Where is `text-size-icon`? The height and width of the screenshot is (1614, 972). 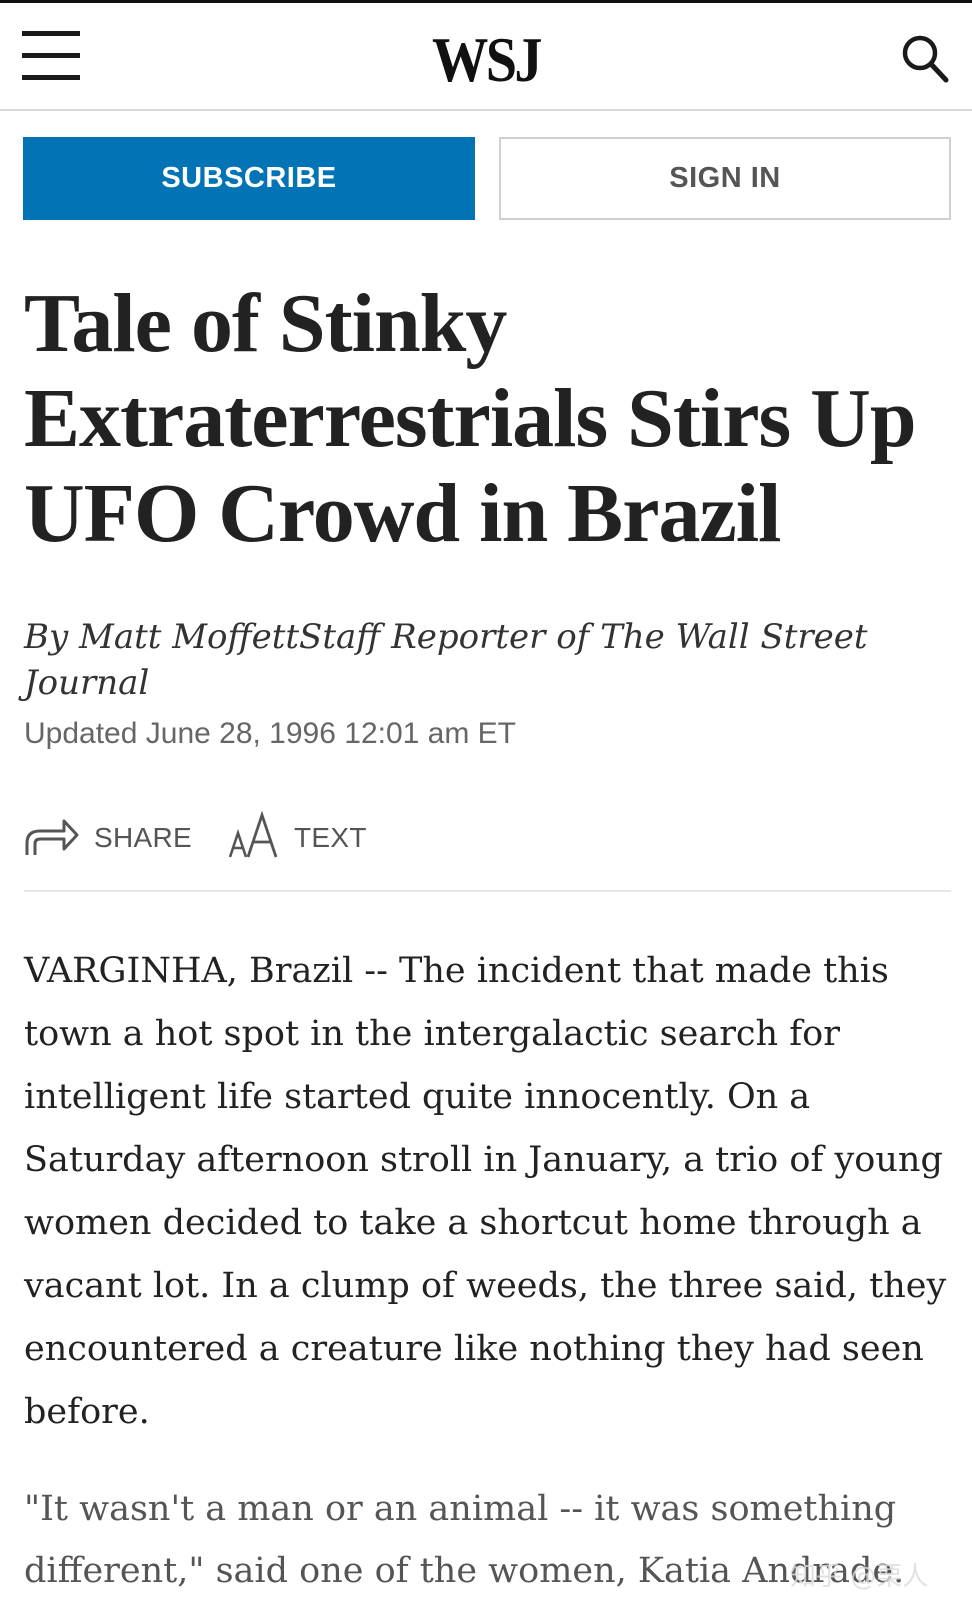
text-size-icon is located at coordinates (254, 838).